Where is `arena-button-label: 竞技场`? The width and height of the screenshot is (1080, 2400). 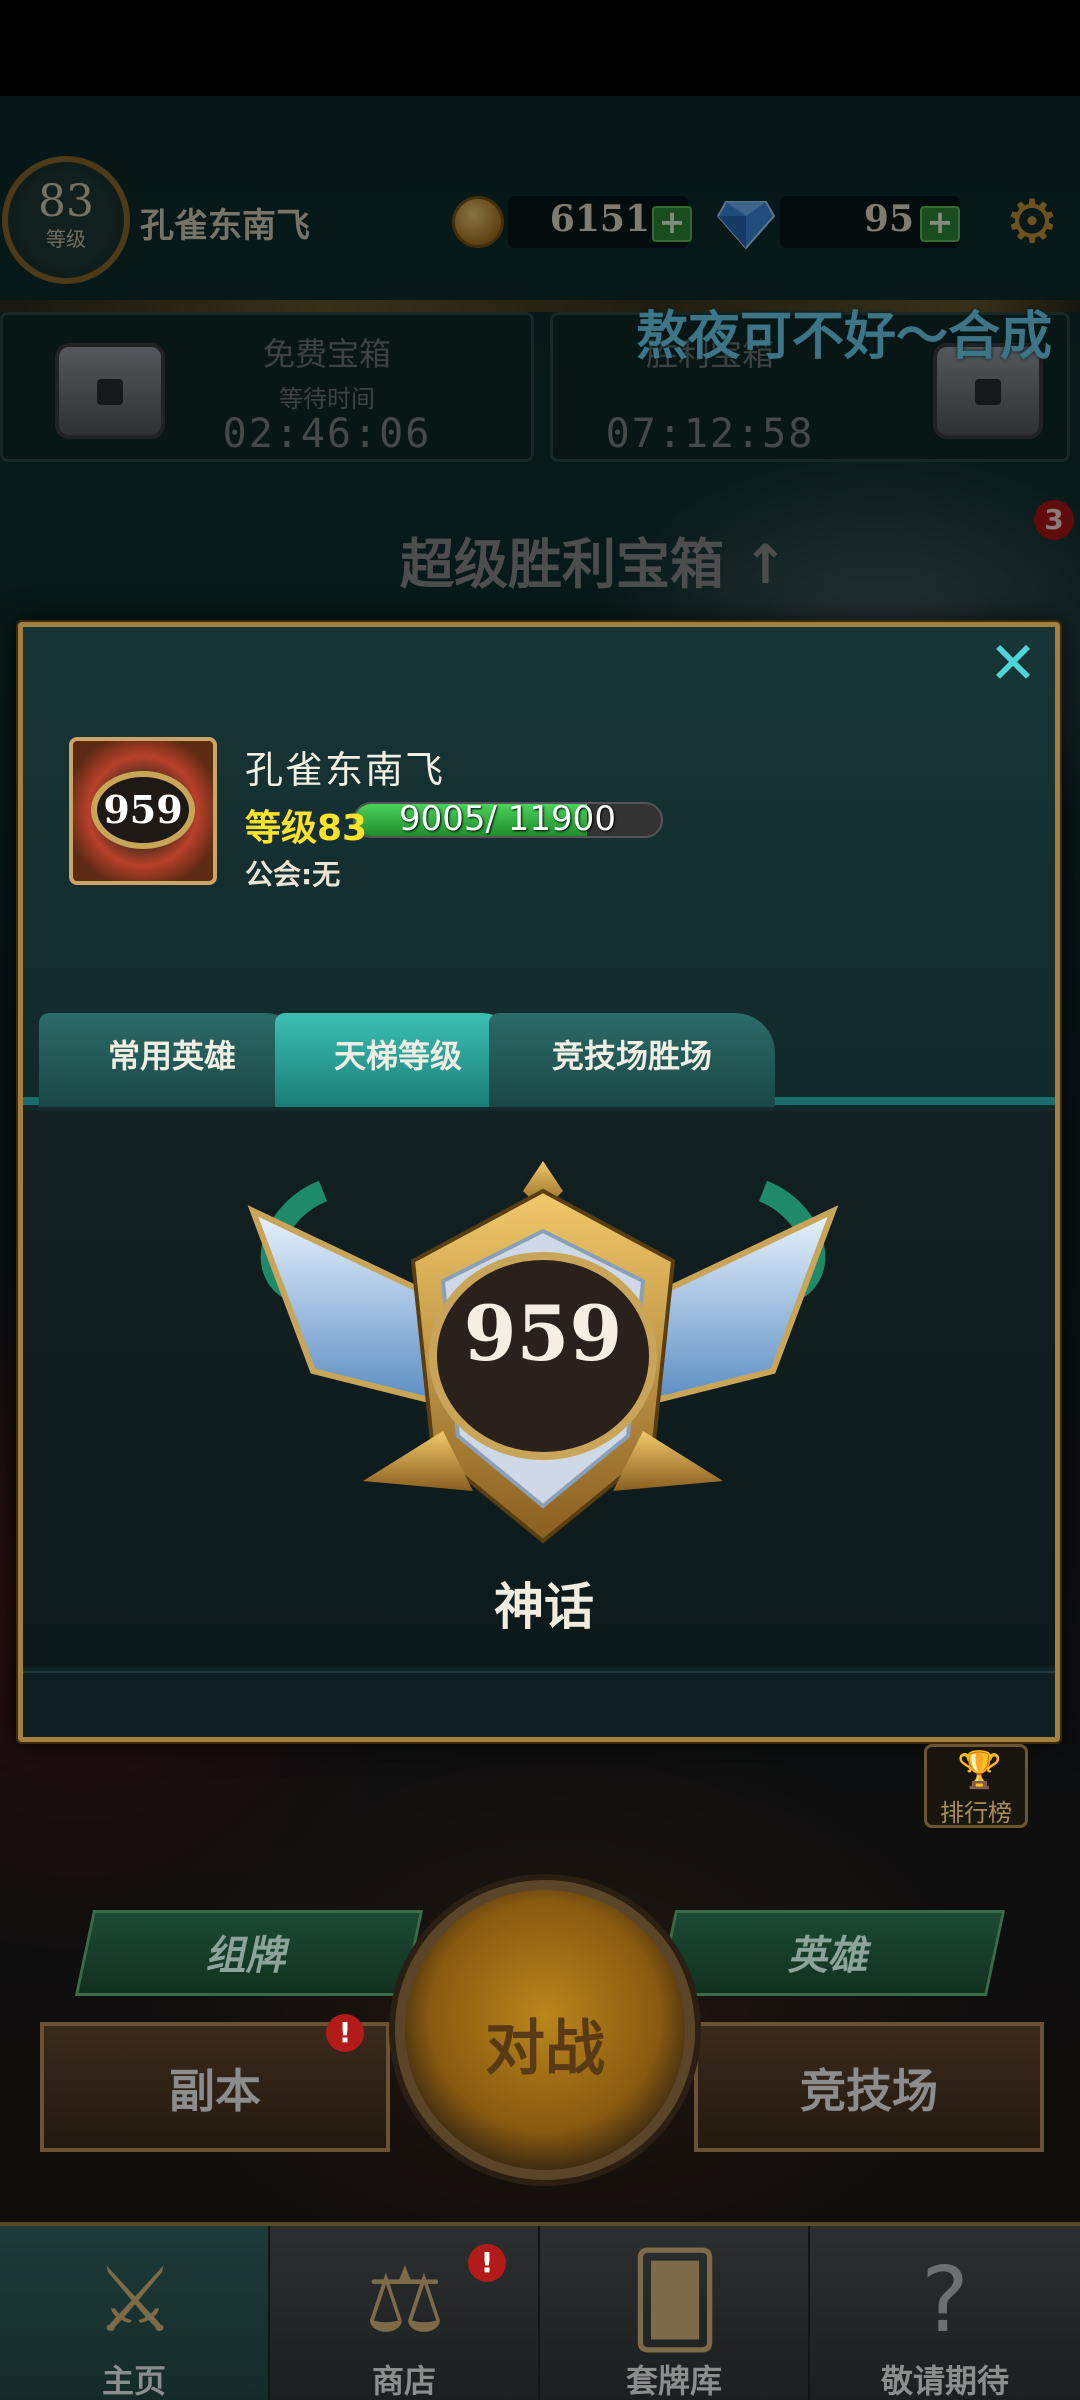
arena-button-label: 竞技场 is located at coordinates (869, 2091).